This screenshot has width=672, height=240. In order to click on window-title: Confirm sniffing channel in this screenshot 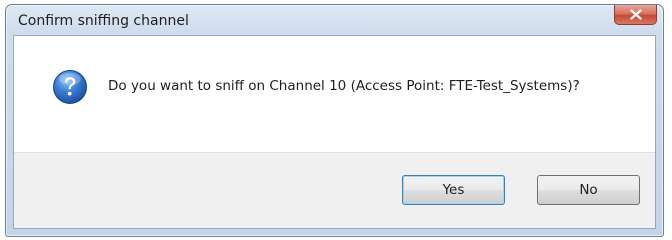, I will do `click(103, 21)`.